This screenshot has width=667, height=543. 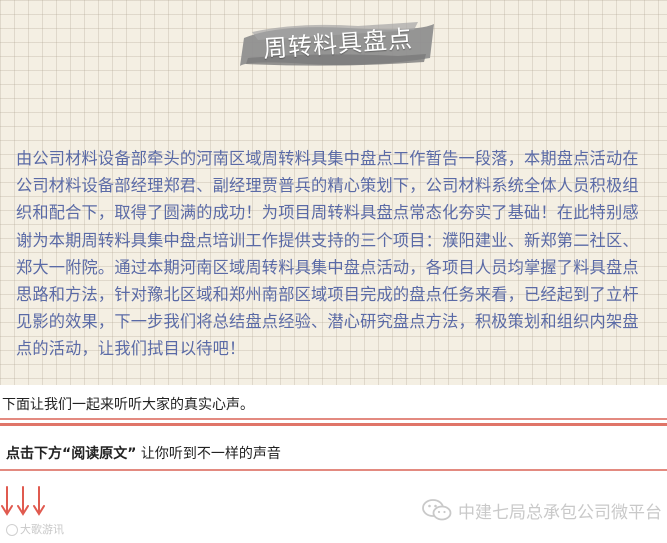 What do you see at coordinates (333, 419) in the screenshot?
I see `divider-thin` at bounding box center [333, 419].